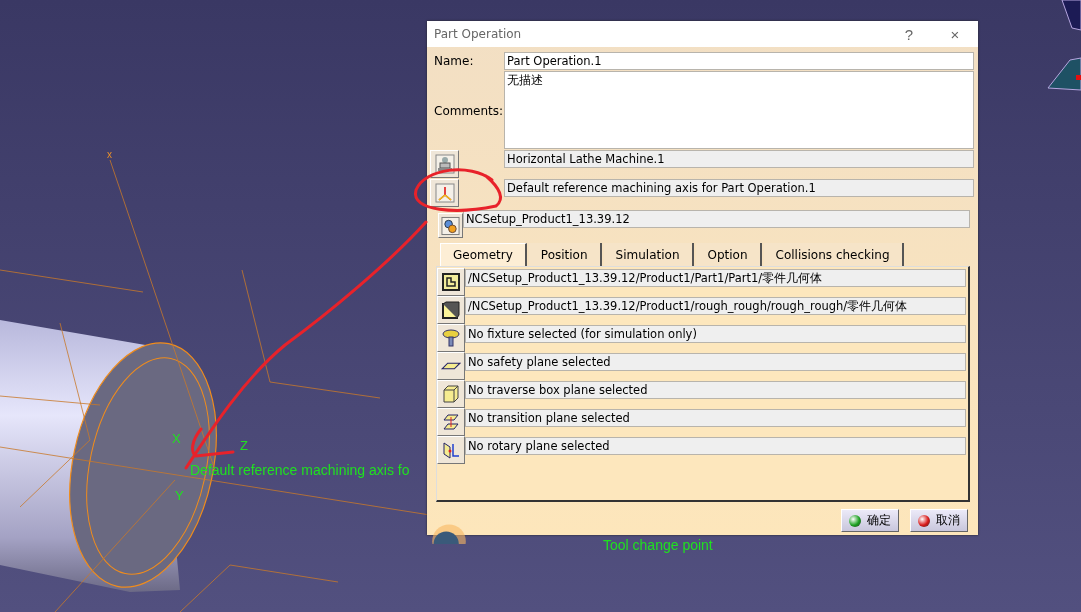  Describe the element at coordinates (739, 61) in the screenshot. I see `name-field: Part Operation.1` at that location.